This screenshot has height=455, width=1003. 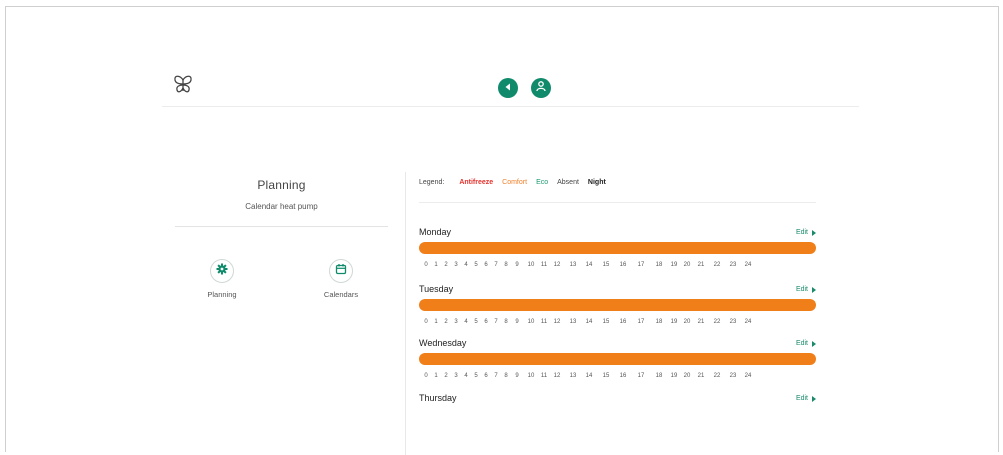 What do you see at coordinates (701, 265) in the screenshot?
I see `hour-label: 21` at bounding box center [701, 265].